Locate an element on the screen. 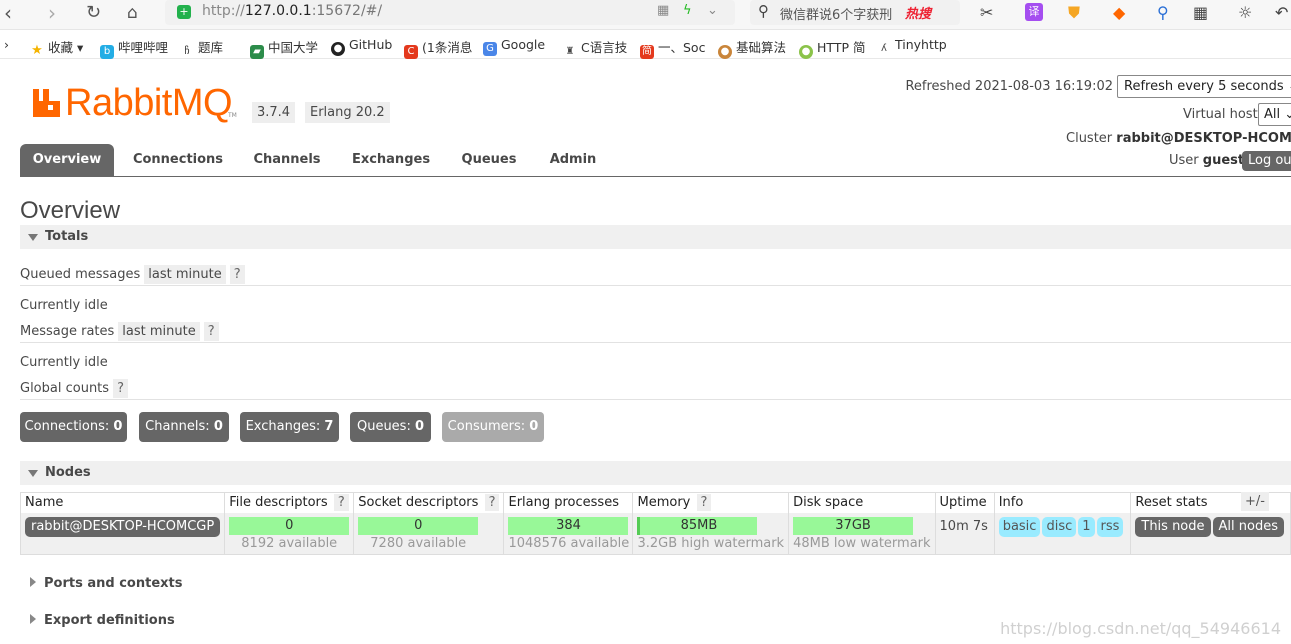 This screenshot has height=644, width=1291. tab-connections: Connections is located at coordinates (178, 160).